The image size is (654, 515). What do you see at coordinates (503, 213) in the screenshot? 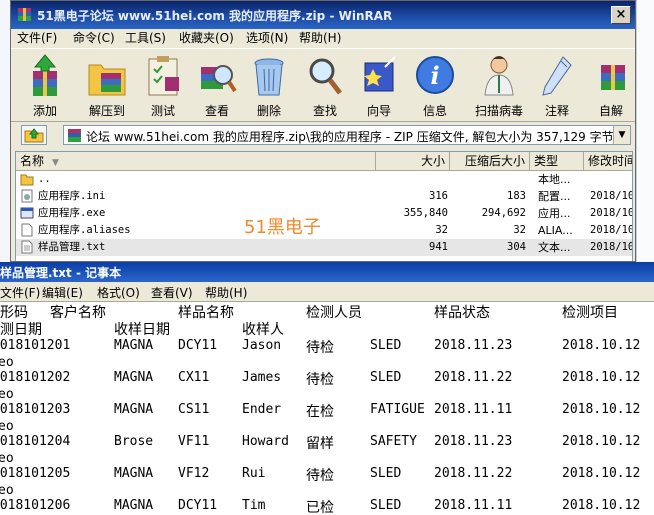
I see `file-packed-size: 294,692` at bounding box center [503, 213].